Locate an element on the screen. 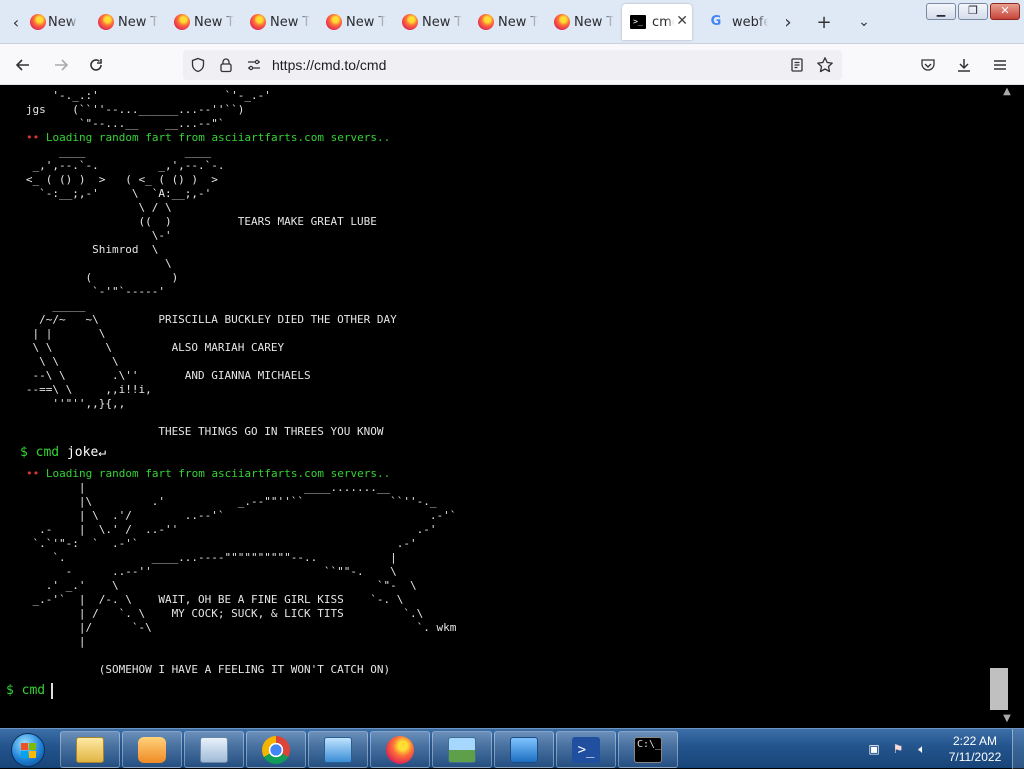 The width and height of the screenshot is (1024, 769). taskbar-media-player is located at coordinates (152, 749).